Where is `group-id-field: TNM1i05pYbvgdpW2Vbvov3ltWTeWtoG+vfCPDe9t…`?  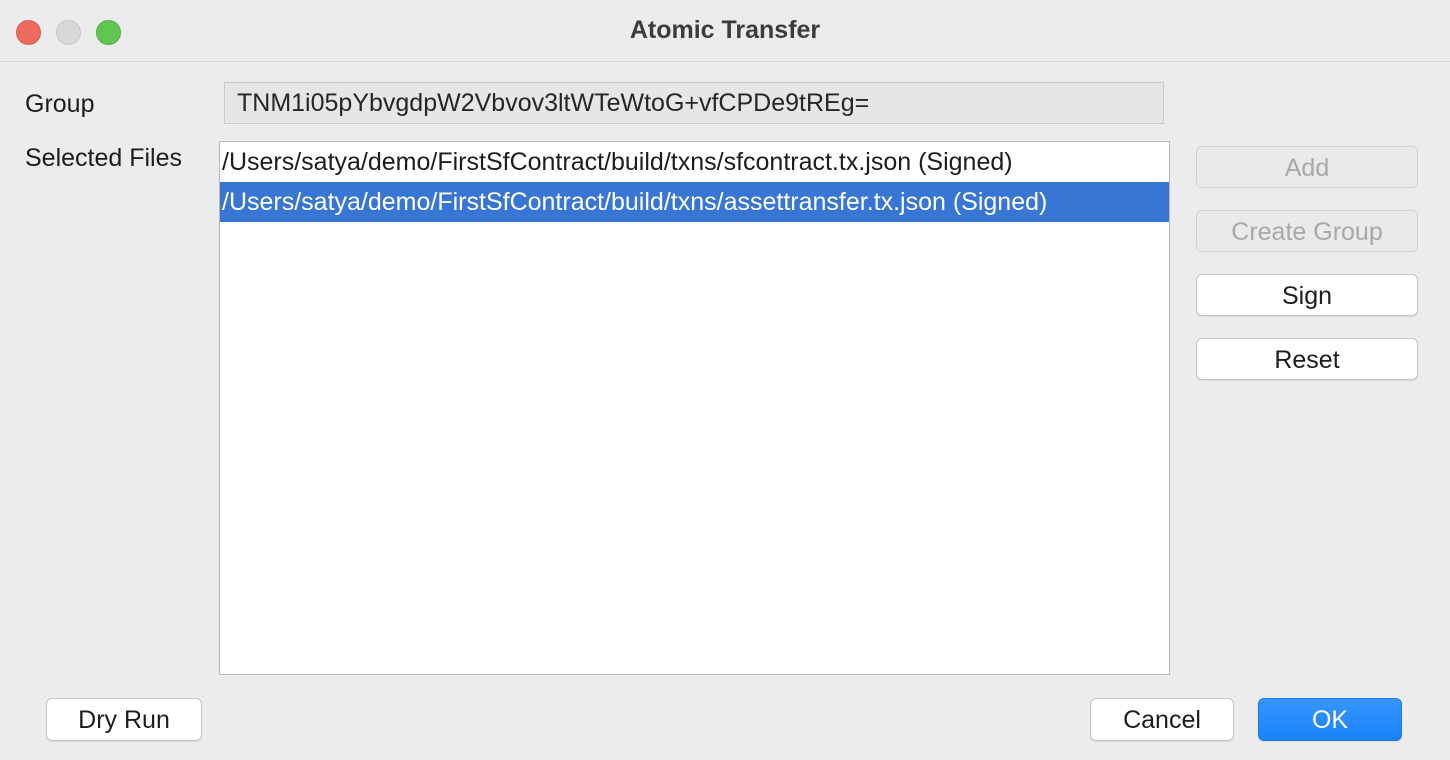 group-id-field: TNM1i05pYbvgdpW2Vbvov3ltWTeWtoG+vfCPDe9t… is located at coordinates (694, 103).